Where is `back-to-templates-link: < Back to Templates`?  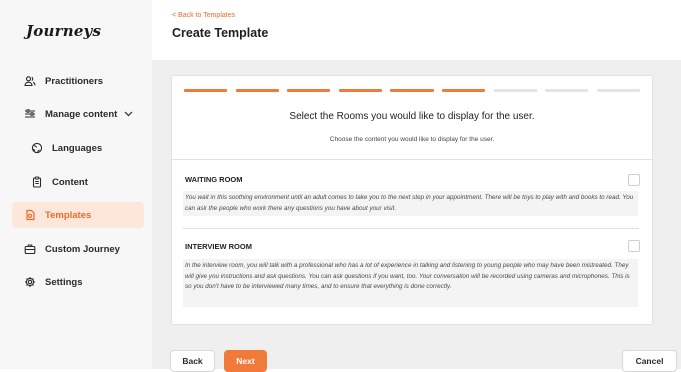 back-to-templates-link: < Back to Templates is located at coordinates (203, 15).